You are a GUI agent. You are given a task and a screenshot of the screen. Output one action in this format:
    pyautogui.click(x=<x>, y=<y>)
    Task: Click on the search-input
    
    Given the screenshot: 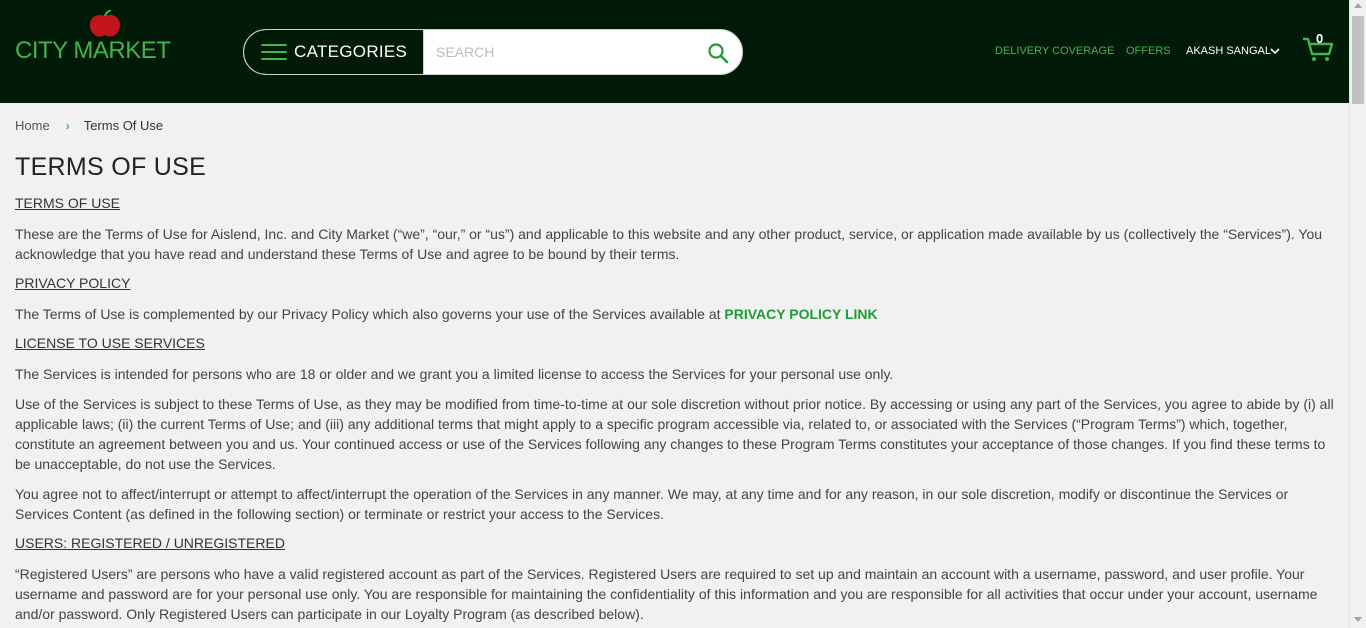 What is the action you would take?
    pyautogui.click(x=561, y=52)
    